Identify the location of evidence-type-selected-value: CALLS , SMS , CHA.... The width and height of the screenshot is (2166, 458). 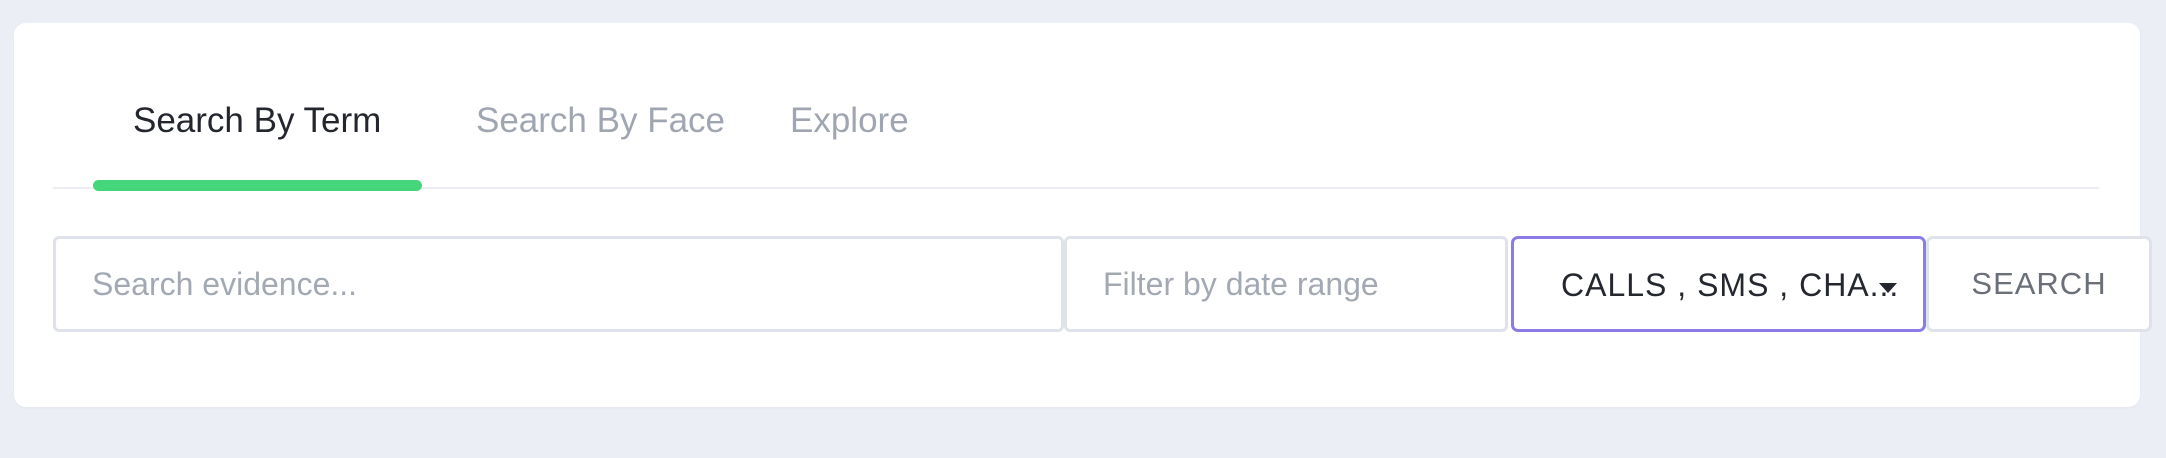
(1730, 285).